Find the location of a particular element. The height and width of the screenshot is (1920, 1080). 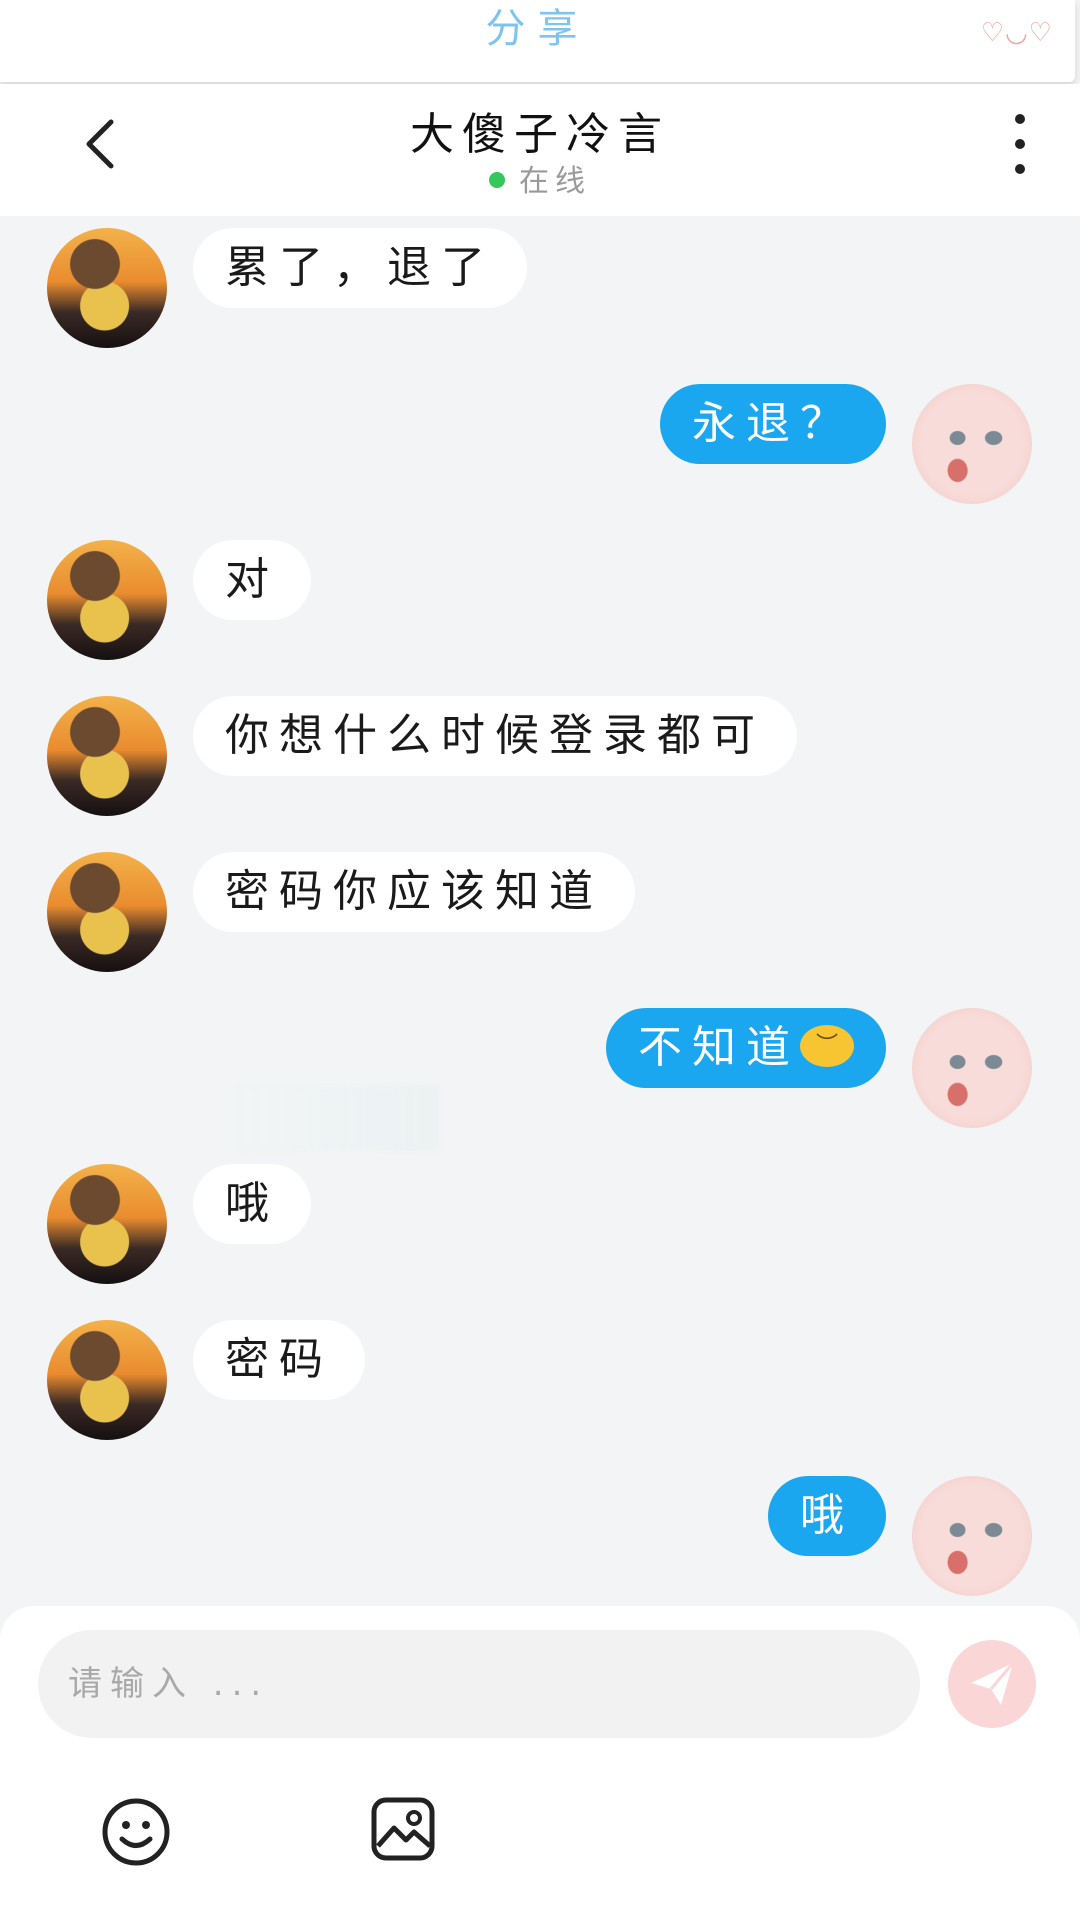

more-options-button is located at coordinates (1020, 144).